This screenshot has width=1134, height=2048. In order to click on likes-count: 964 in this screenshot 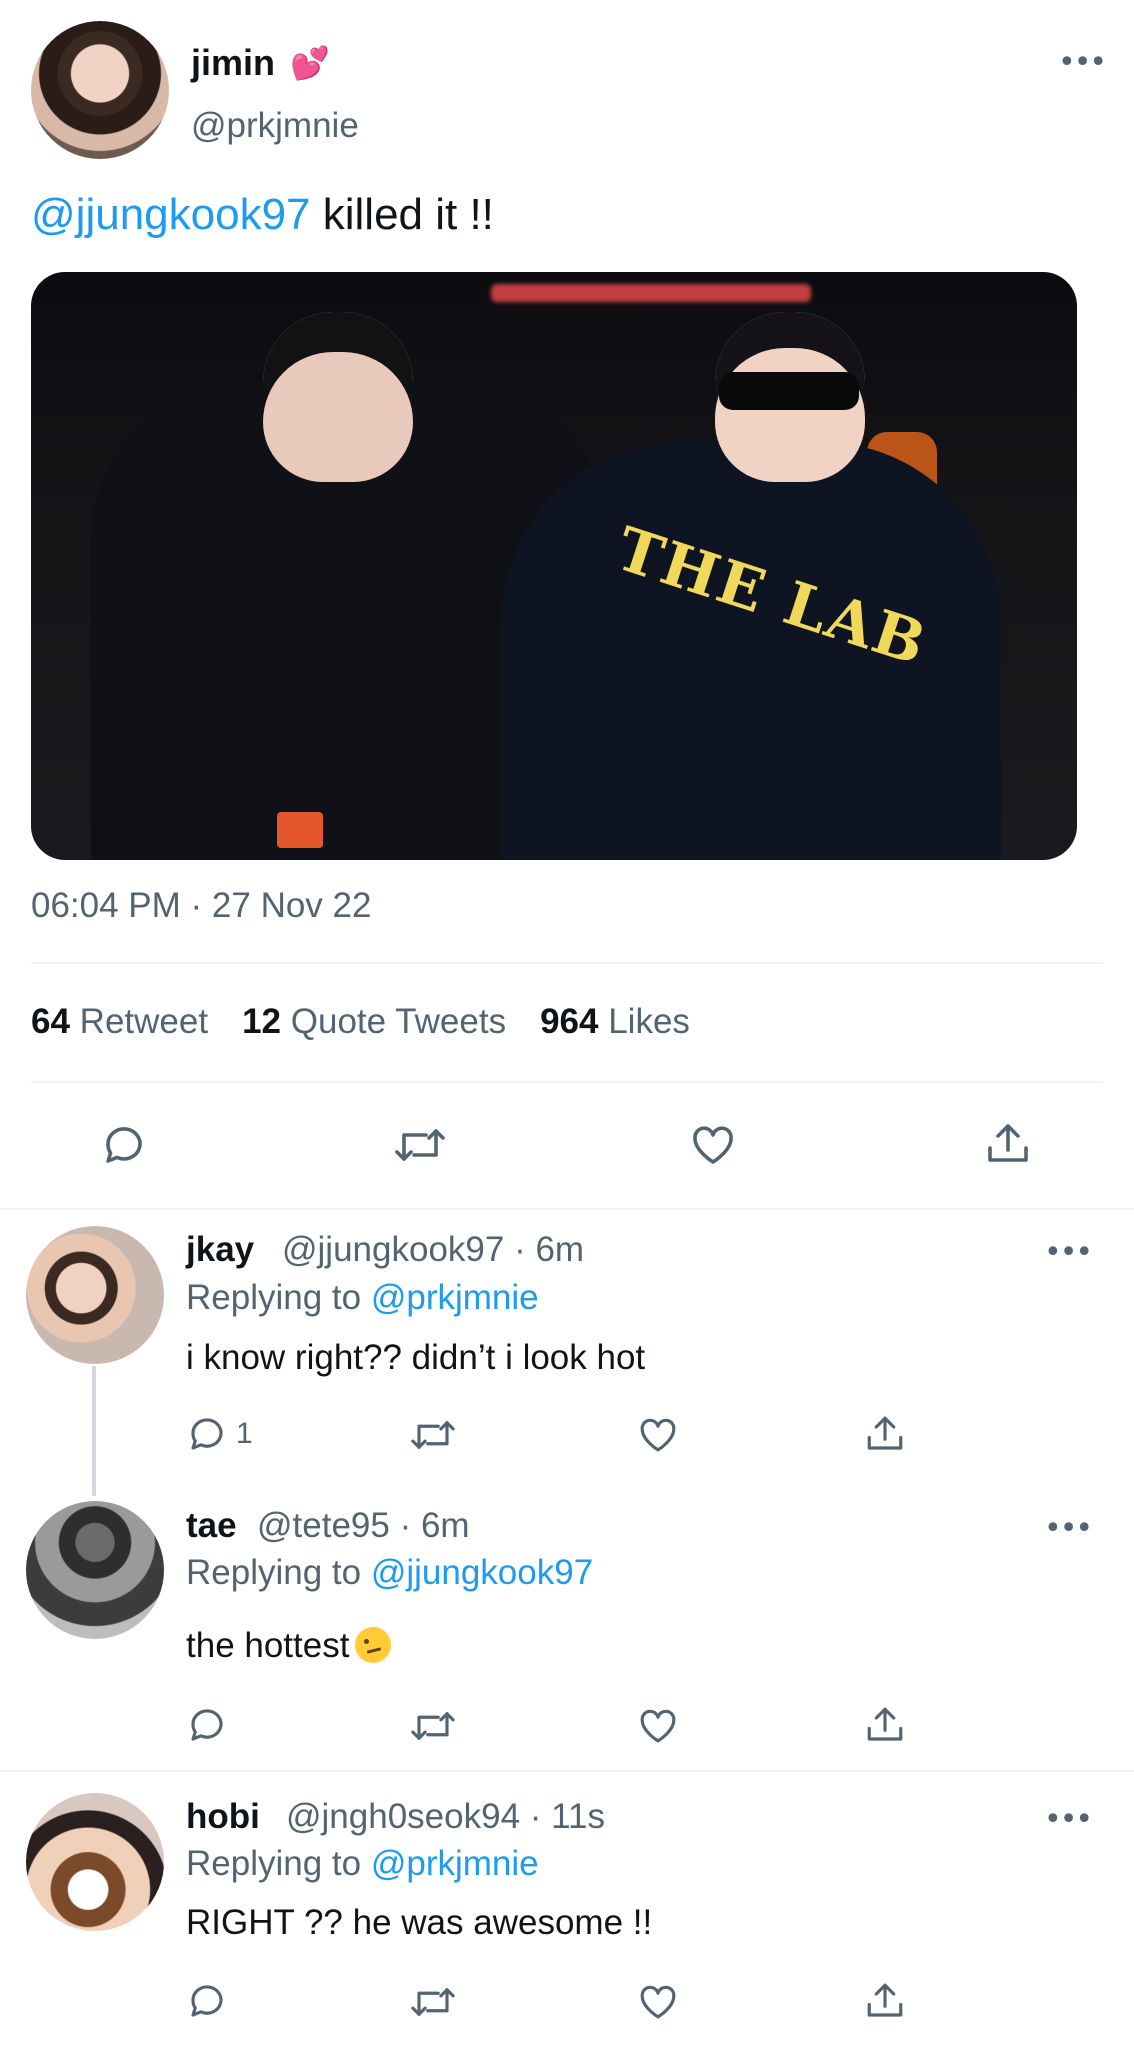, I will do `click(569, 1021)`.